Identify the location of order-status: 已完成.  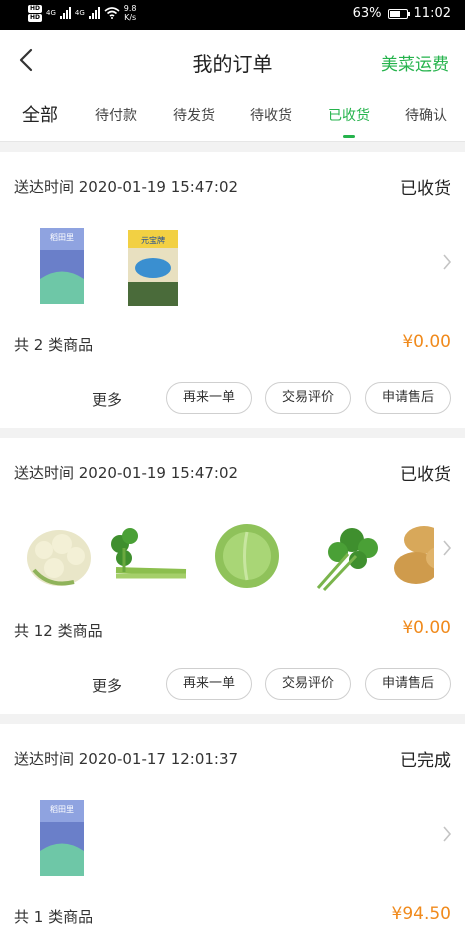
(425, 761).